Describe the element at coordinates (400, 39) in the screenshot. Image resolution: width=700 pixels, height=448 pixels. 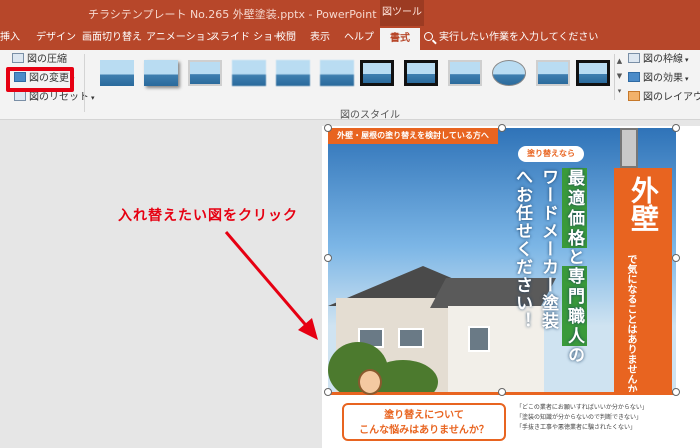
I see `tab-format: 書式` at that location.